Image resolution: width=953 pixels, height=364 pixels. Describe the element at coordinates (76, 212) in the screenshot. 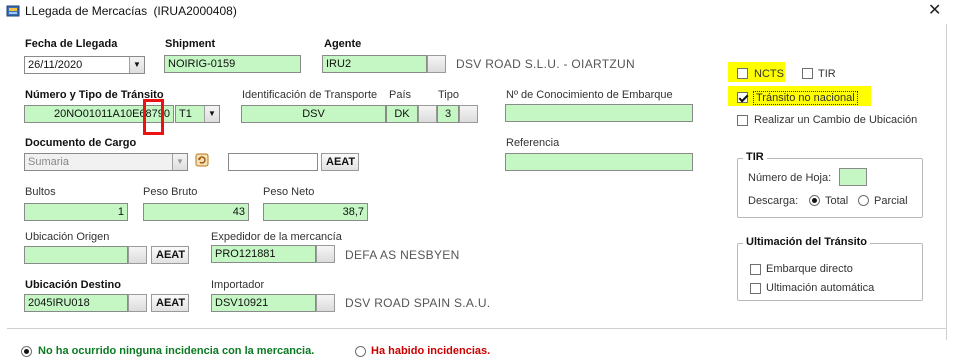

I see `bultos-field: 1` at that location.